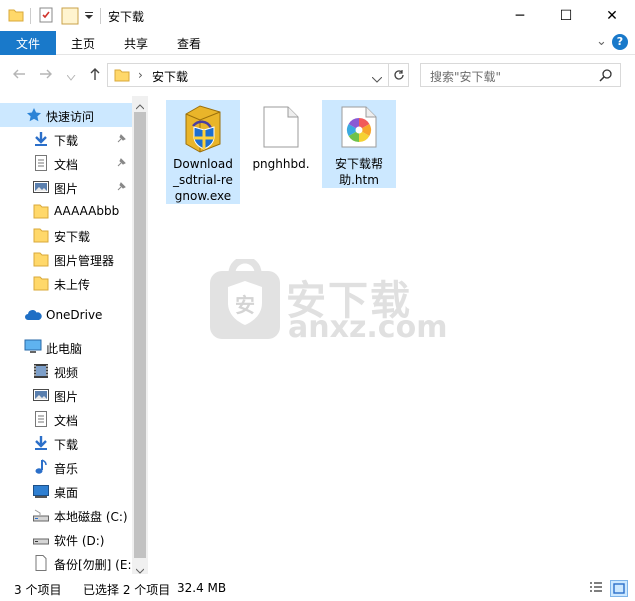 The width and height of the screenshot is (635, 601). I want to click on nav-item-drive-e: 备份[勿删] (E:), so click(68, 562).